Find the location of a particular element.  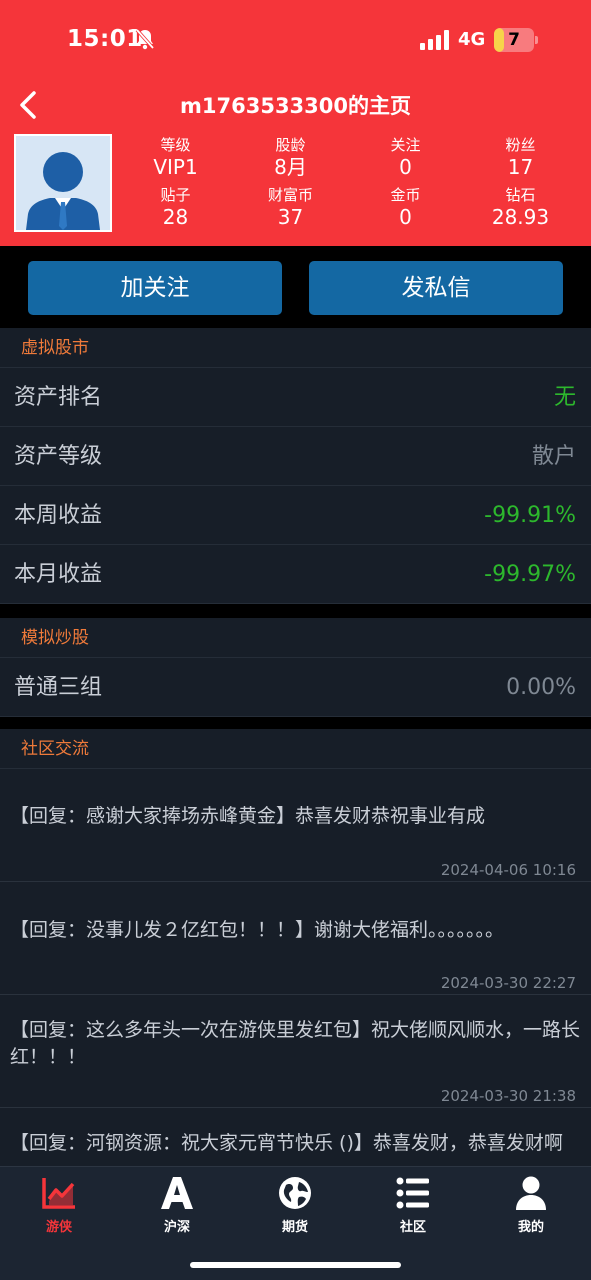

row-label: 资产等级 is located at coordinates (58, 456).